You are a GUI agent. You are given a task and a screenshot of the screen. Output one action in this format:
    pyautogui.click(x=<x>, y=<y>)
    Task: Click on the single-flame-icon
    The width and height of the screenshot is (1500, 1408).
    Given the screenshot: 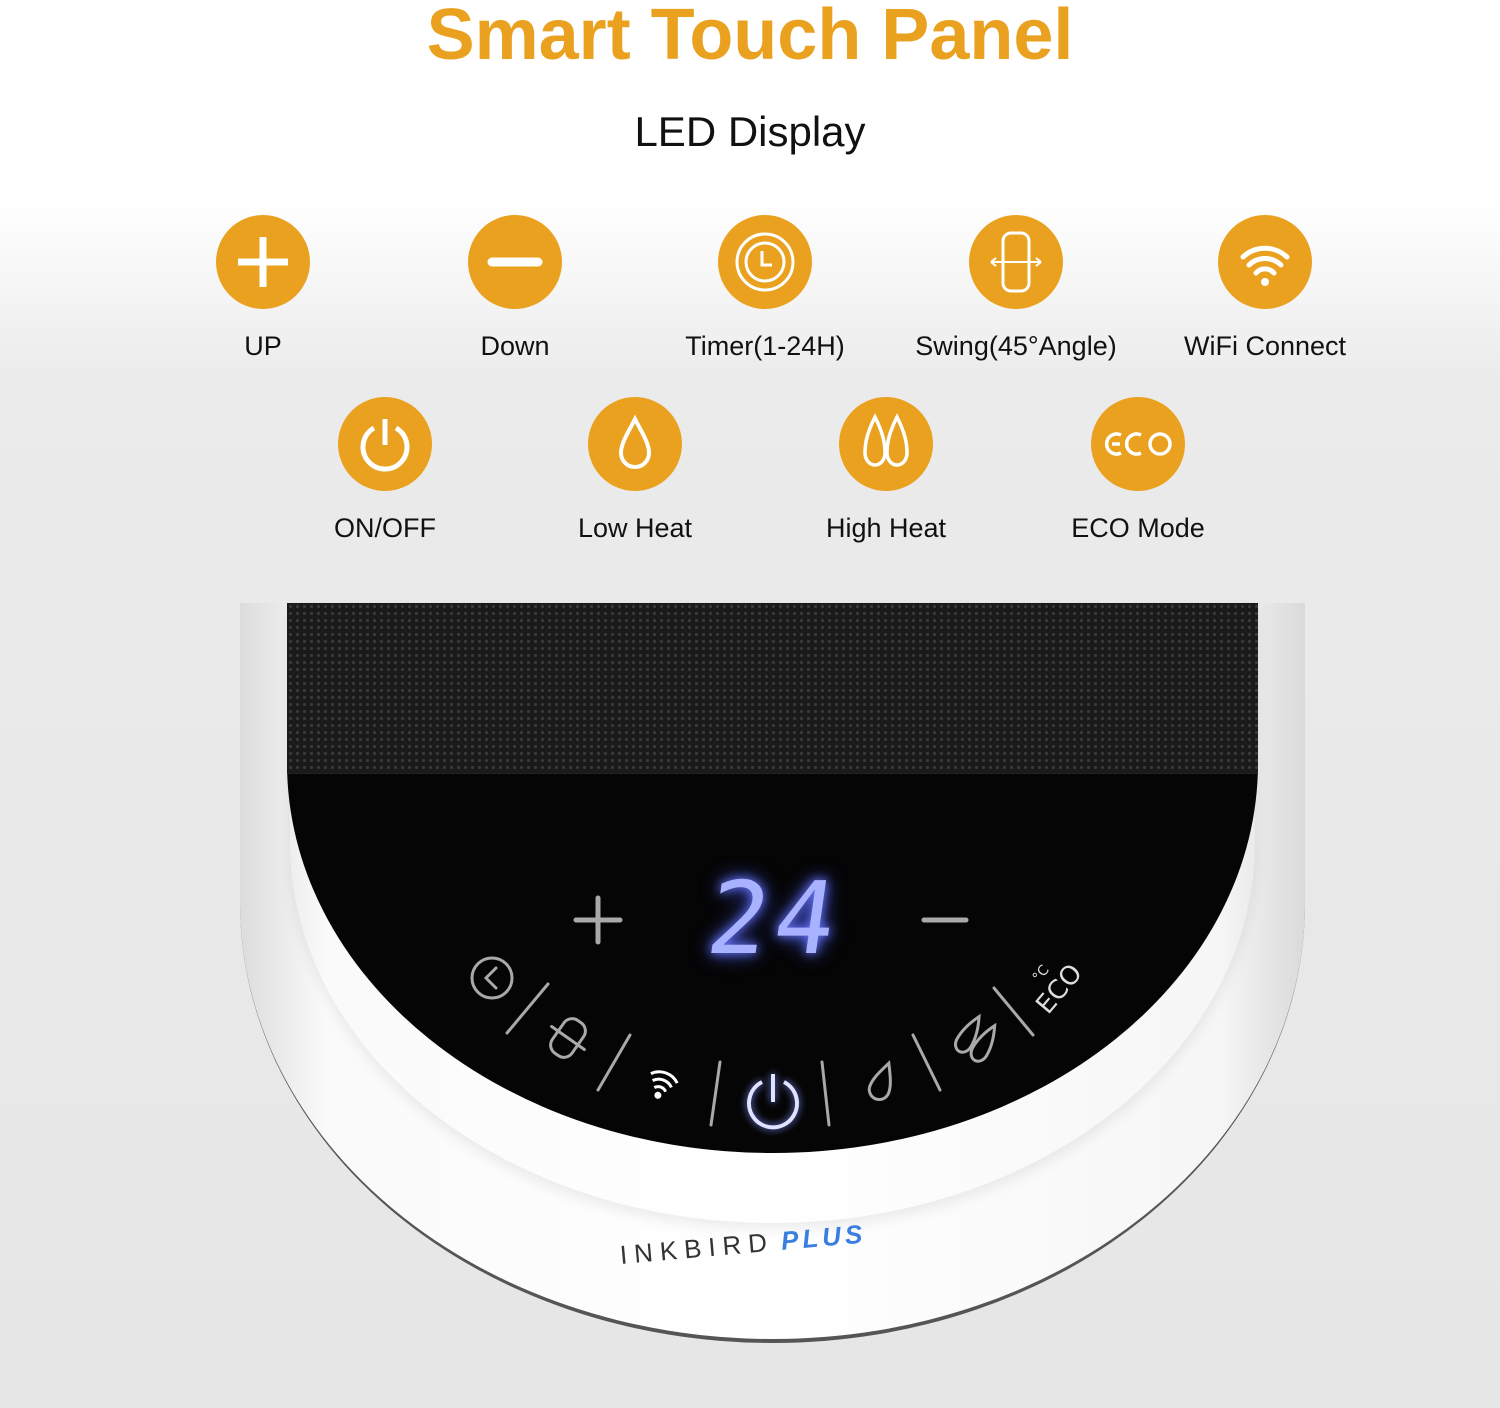 What is the action you would take?
    pyautogui.click(x=635, y=441)
    